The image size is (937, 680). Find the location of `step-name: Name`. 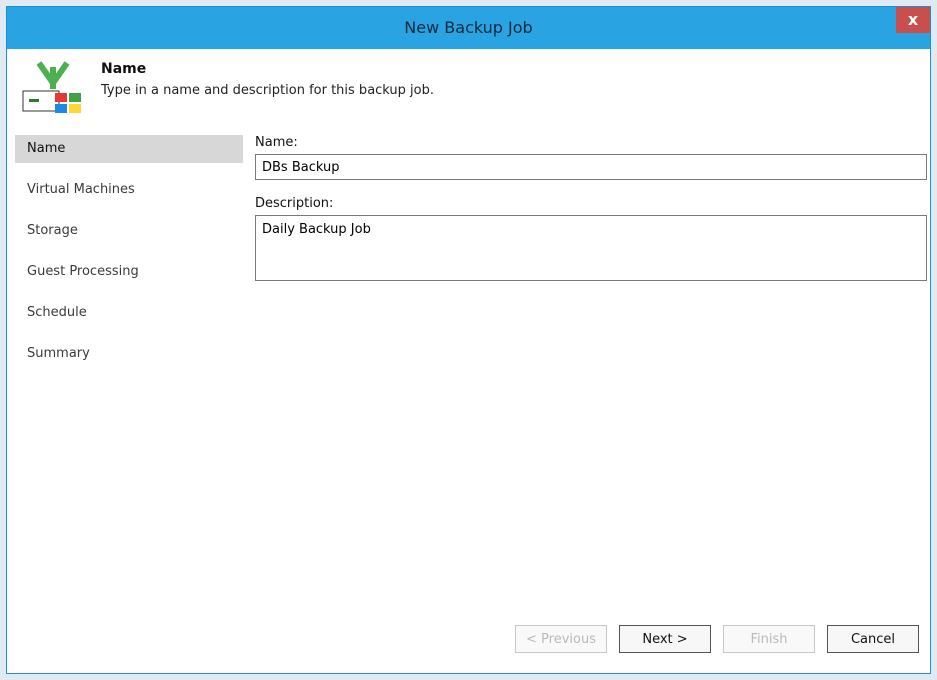

step-name: Name is located at coordinates (129, 149).